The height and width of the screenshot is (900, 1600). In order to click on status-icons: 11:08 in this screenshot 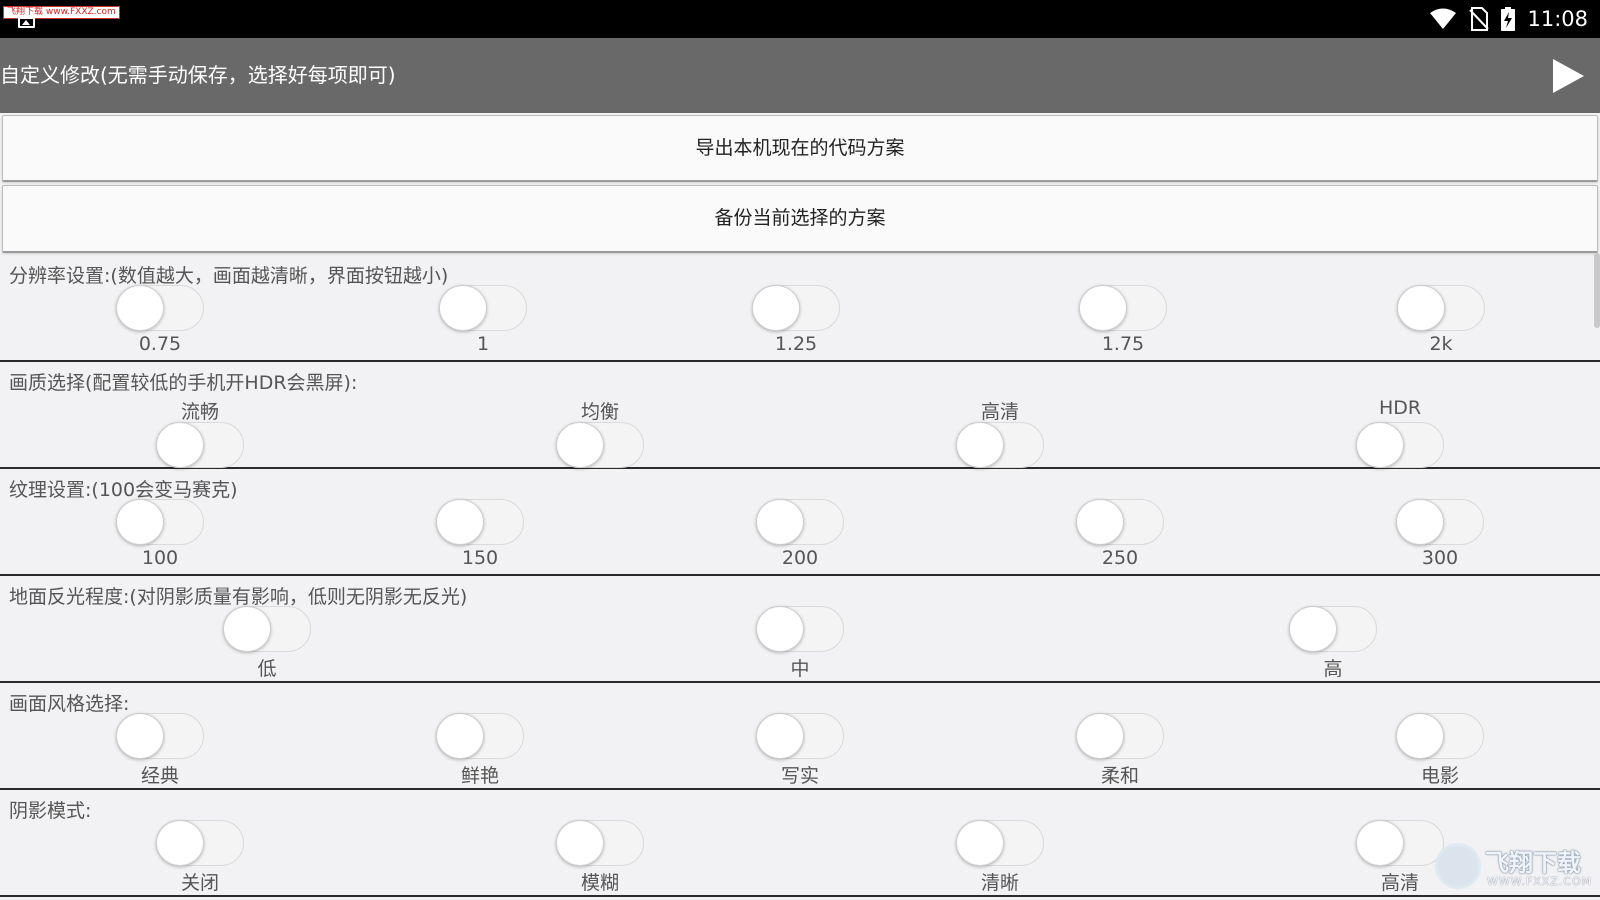, I will do `click(1508, 19)`.